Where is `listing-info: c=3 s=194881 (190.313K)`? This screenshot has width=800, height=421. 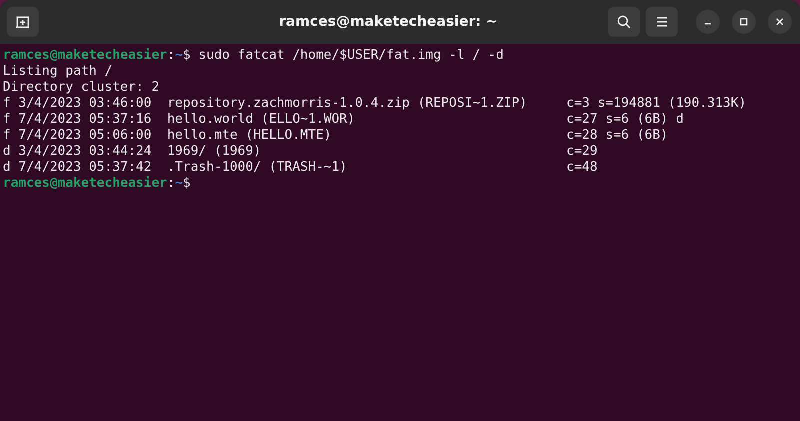
listing-info: c=3 s=194881 (190.313K) is located at coordinates (656, 104).